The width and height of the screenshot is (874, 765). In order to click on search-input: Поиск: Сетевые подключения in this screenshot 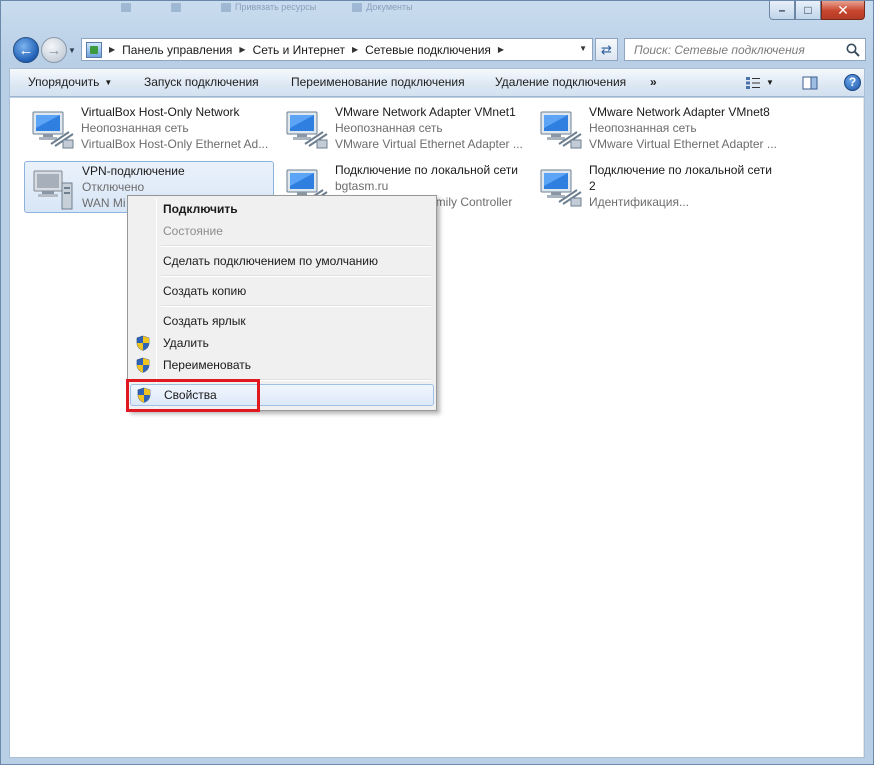, I will do `click(745, 49)`.